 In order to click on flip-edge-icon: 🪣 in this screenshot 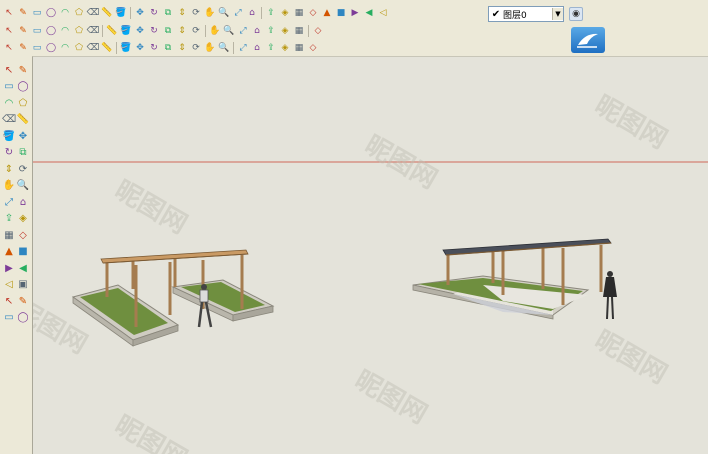, I will do `click(126, 48)`.